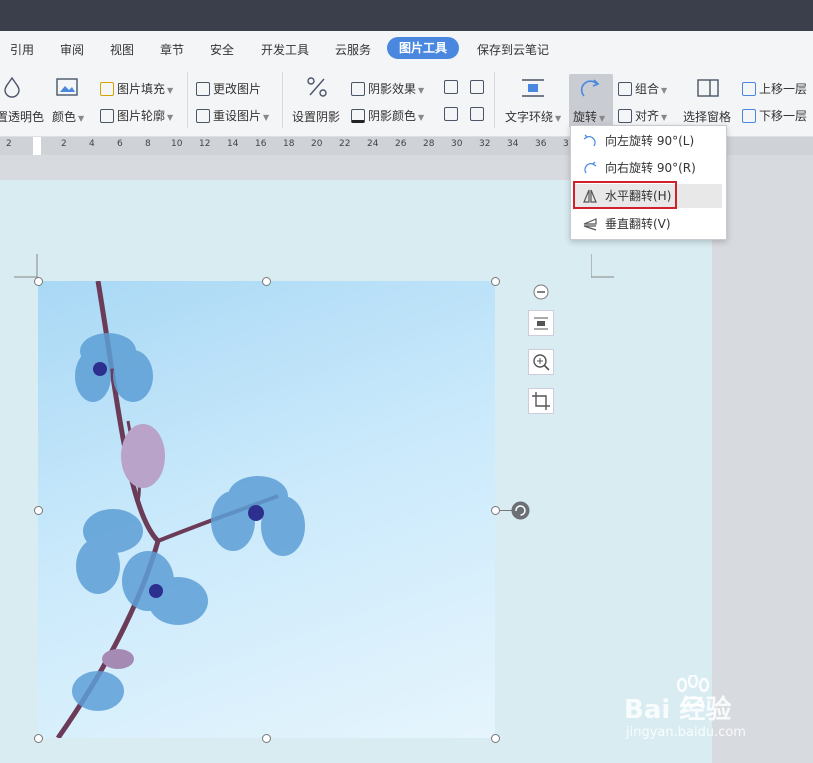 Image resolution: width=813 pixels, height=763 pixels. What do you see at coordinates (353, 49) in the screenshot?
I see `tab-cloud-services: 云服务` at bounding box center [353, 49].